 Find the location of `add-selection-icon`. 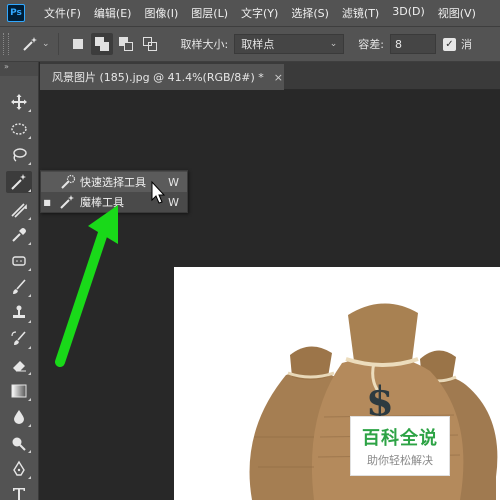

add-selection-icon is located at coordinates (101, 44).